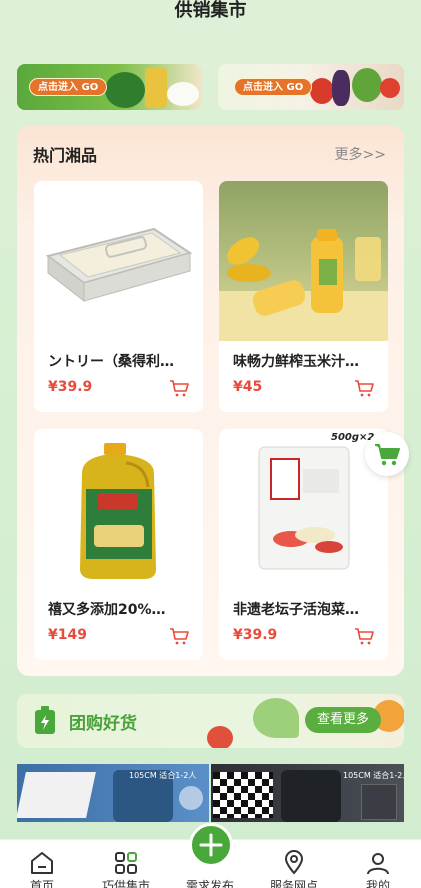 This screenshot has width=421, height=888. Describe the element at coordinates (103, 724) in the screenshot. I see `group-buy-title: 团购好货` at that location.